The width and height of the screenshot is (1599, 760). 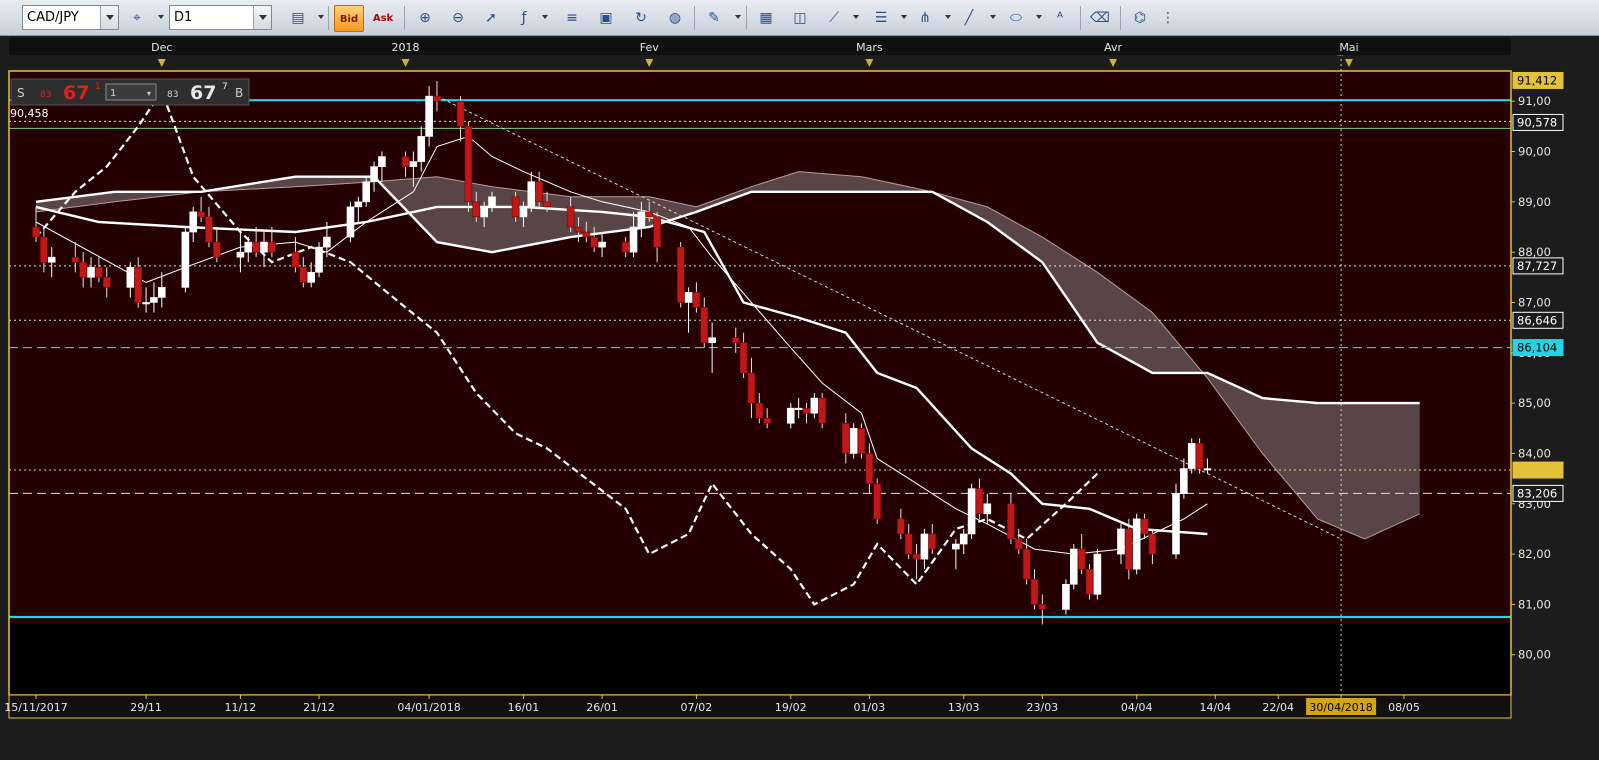 I want to click on ruler-icon: ✎, so click(x=714, y=18).